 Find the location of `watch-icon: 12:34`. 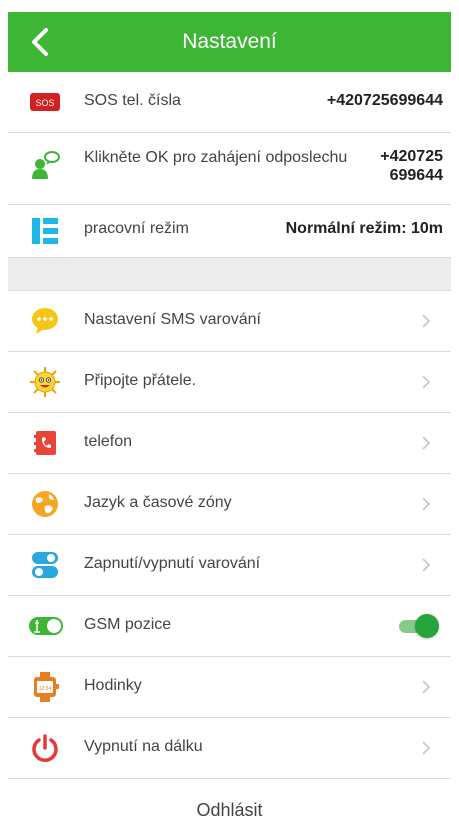

watch-icon: 12:34 is located at coordinates (45, 687).